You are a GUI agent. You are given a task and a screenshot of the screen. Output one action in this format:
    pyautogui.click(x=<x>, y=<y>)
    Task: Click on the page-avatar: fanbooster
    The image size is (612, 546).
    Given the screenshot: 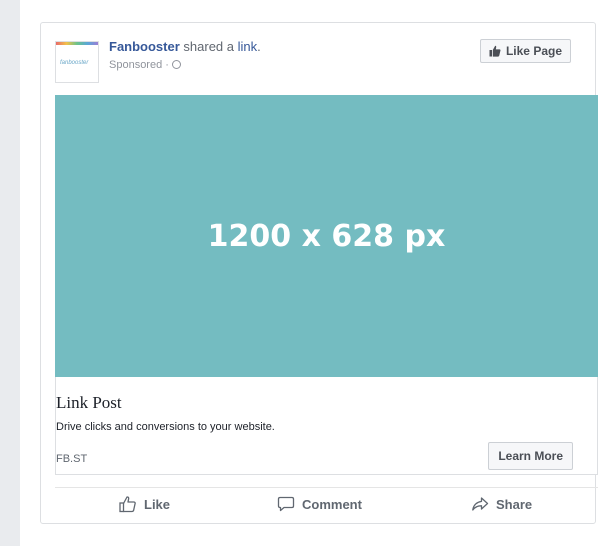 What is the action you would take?
    pyautogui.click(x=77, y=62)
    